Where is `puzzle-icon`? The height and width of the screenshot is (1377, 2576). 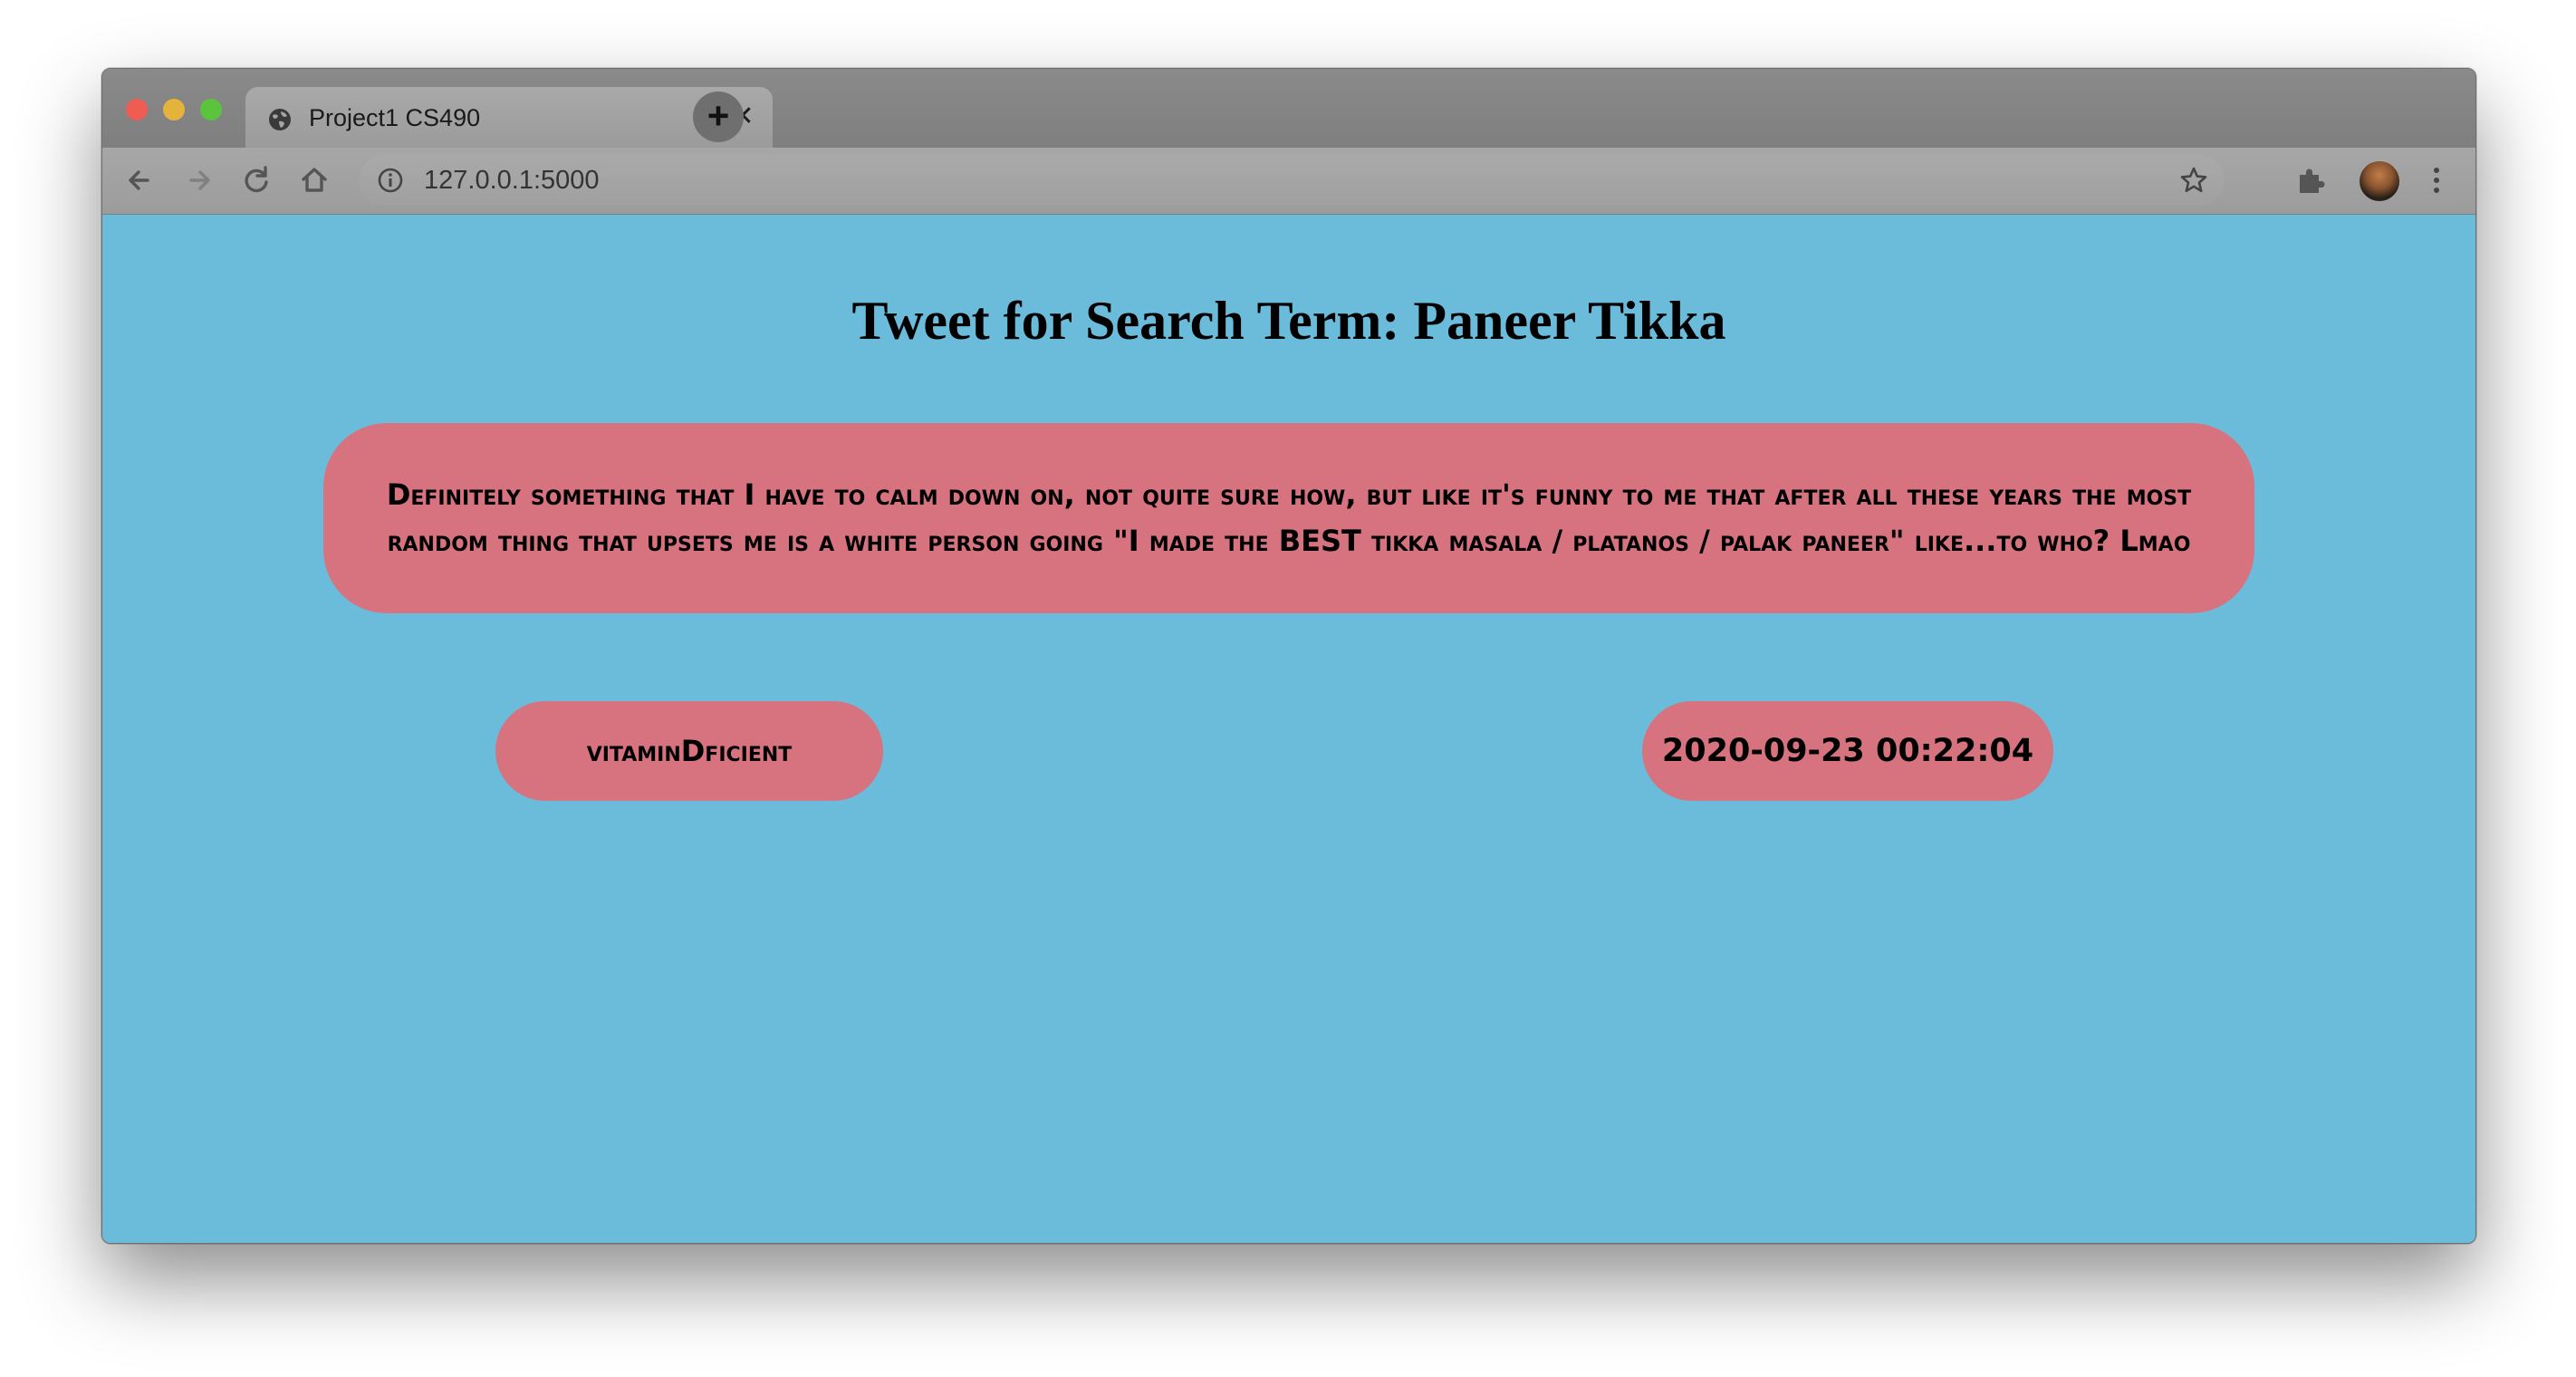
puzzle-icon is located at coordinates (2310, 180).